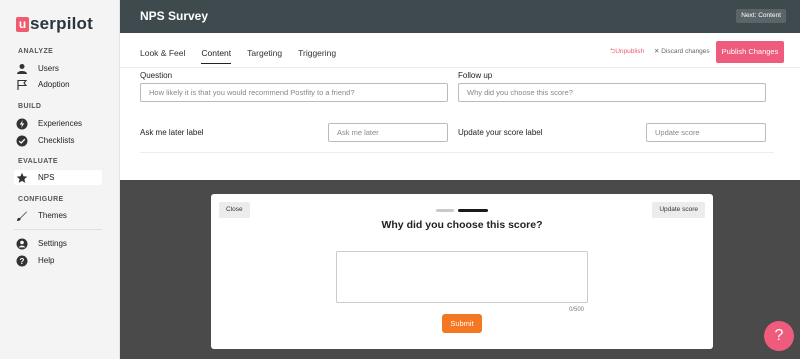 This screenshot has width=800, height=359. What do you see at coordinates (216, 56) in the screenshot?
I see `tab-content: Content` at bounding box center [216, 56].